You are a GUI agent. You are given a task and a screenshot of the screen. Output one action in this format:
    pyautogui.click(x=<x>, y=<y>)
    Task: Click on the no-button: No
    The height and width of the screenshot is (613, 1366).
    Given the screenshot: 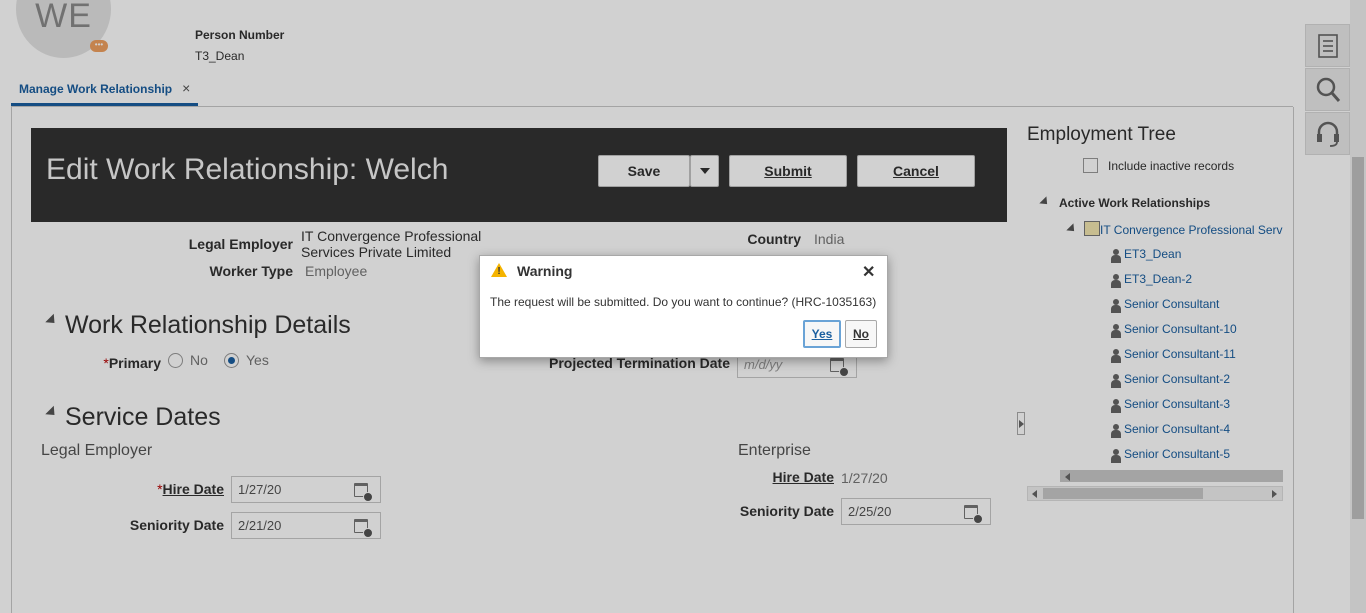 What is the action you would take?
    pyautogui.click(x=861, y=334)
    